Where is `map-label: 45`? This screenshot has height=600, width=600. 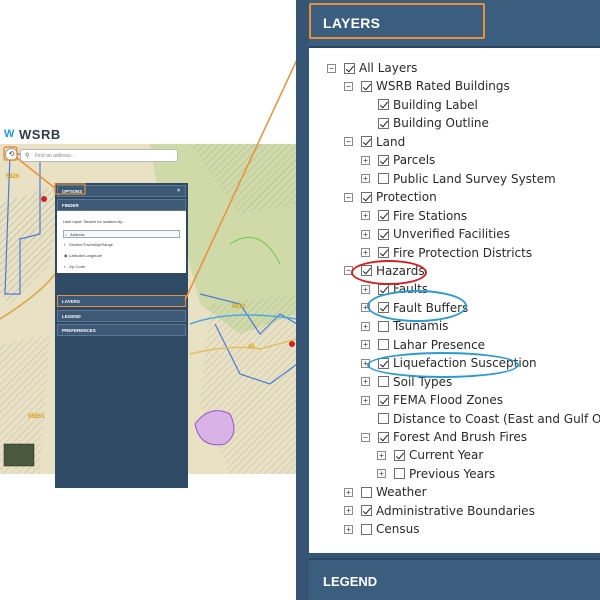 map-label: 45 is located at coordinates (251, 347).